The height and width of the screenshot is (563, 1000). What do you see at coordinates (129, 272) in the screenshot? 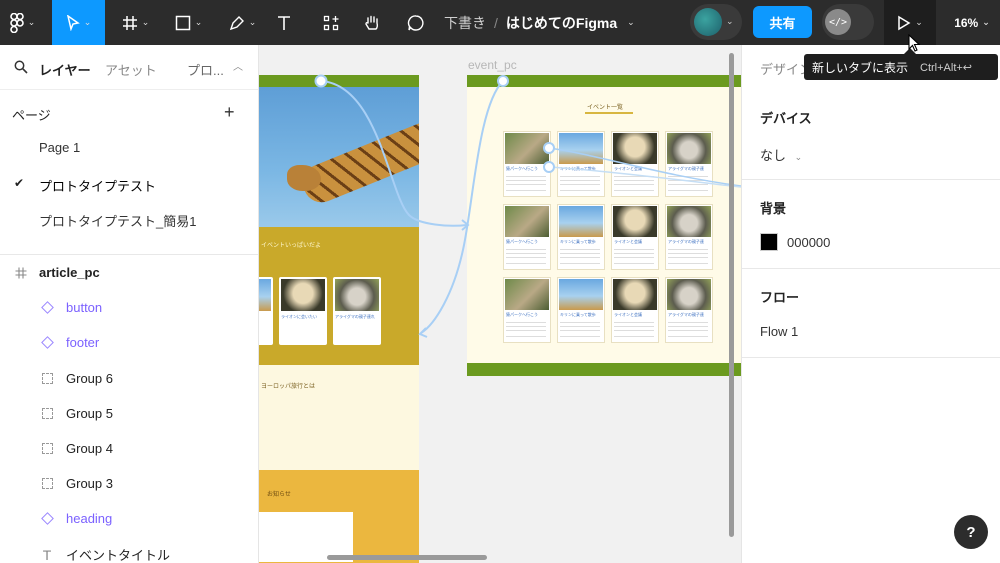
I see `layer-row-frame: article_pc` at bounding box center [129, 272].